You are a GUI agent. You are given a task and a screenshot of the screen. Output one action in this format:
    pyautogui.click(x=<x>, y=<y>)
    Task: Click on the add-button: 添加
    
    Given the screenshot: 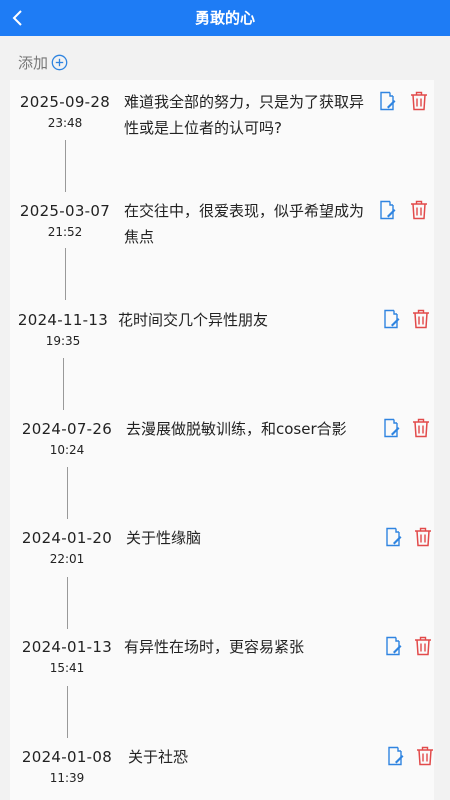 What is the action you would take?
    pyautogui.click(x=43, y=62)
    